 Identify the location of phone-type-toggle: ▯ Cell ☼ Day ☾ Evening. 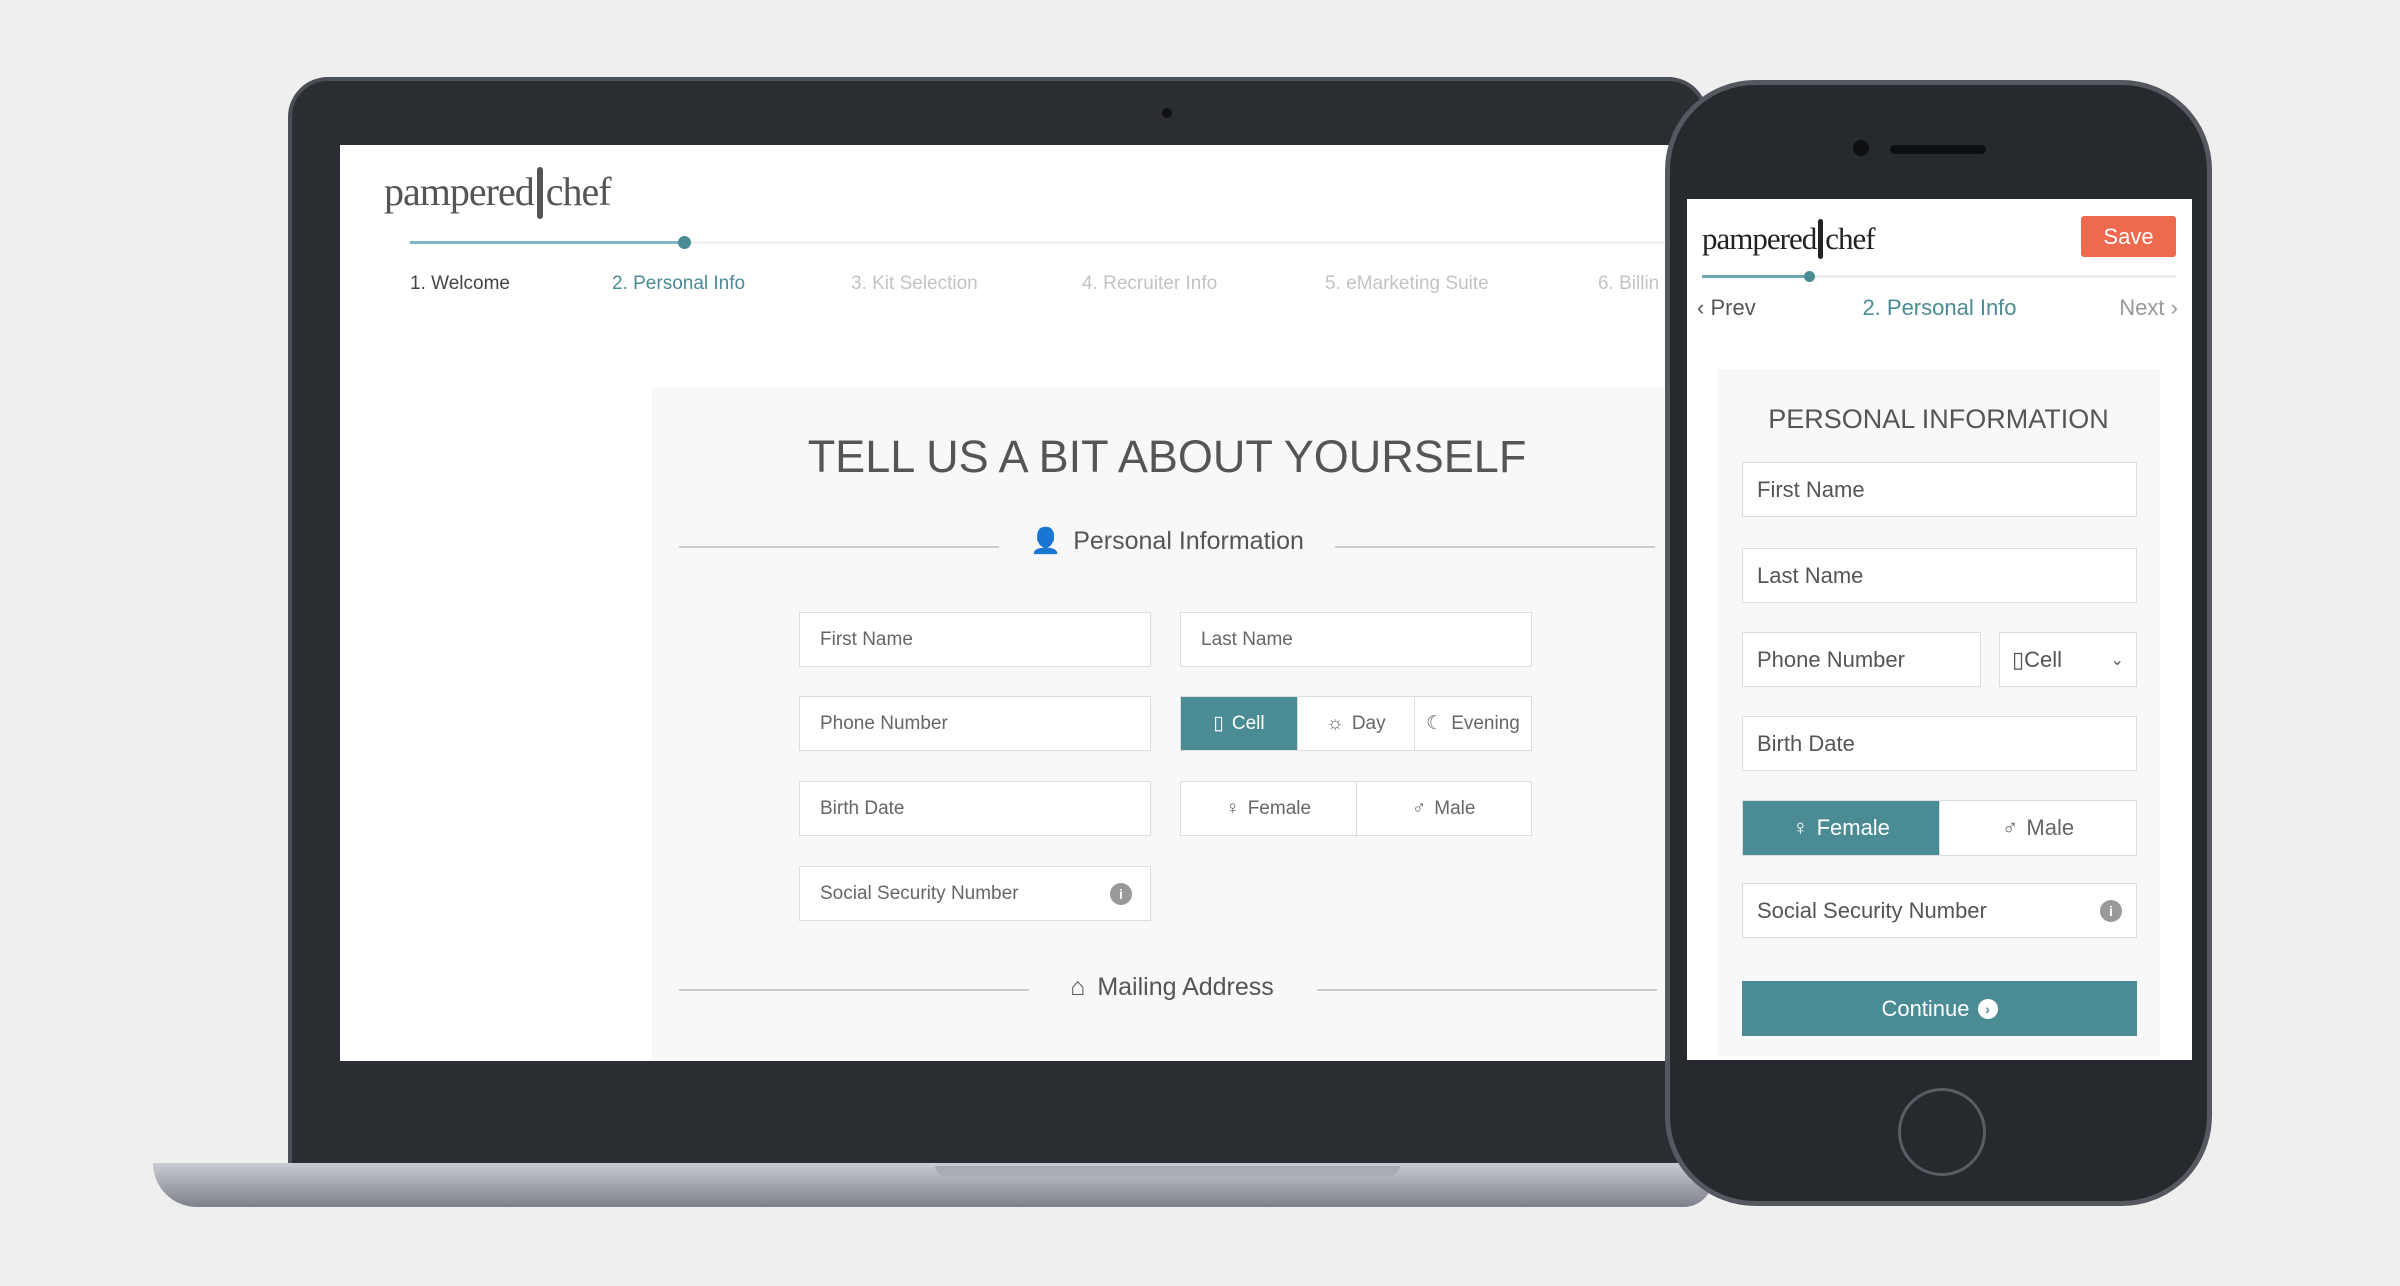
(1356, 723).